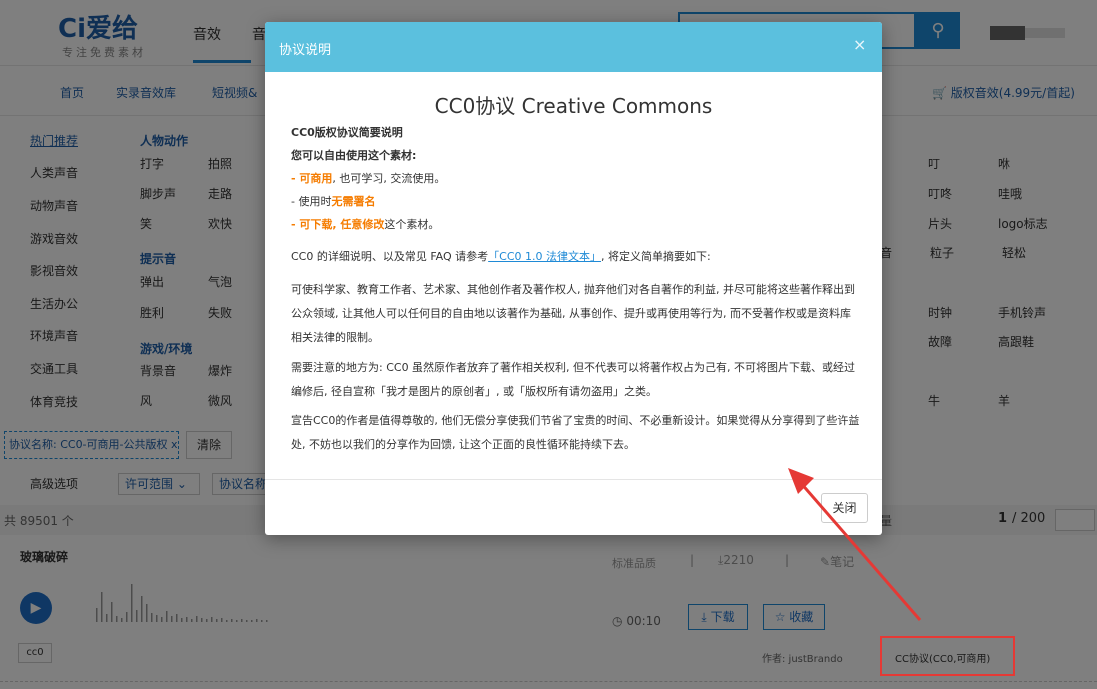 Image resolution: width=1097 pixels, height=689 pixels. What do you see at coordinates (860, 551) in the screenshot?
I see `annotation-arrow-line` at bounding box center [860, 551].